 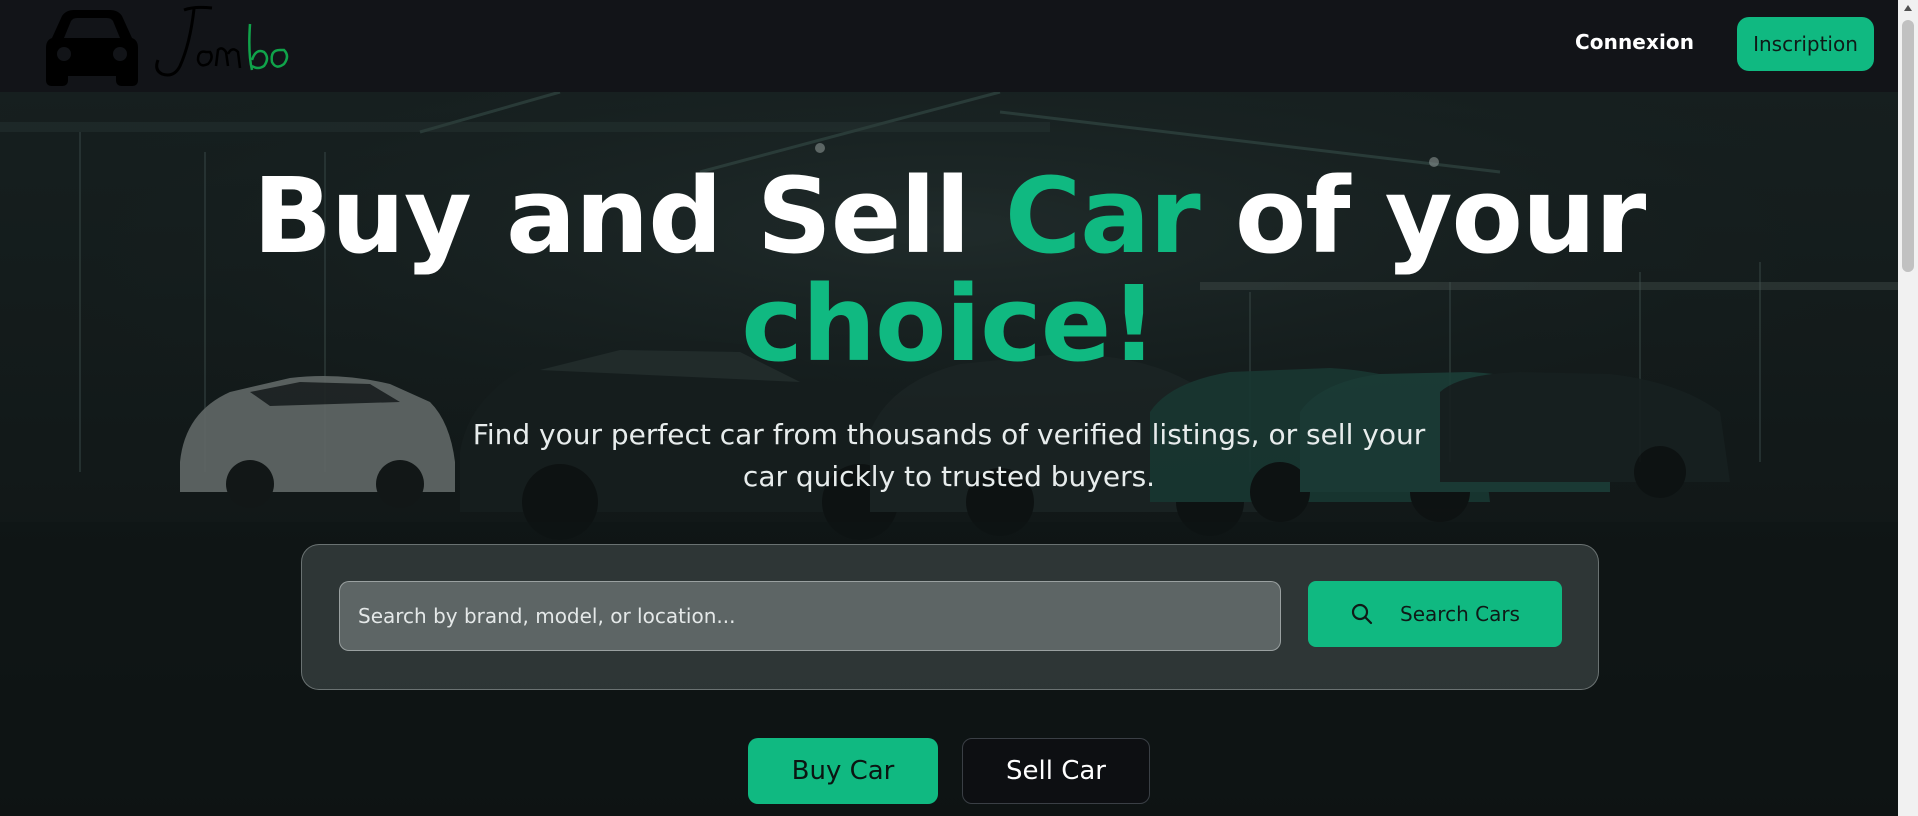 I want to click on headline-accent-car: Car, so click(x=1102, y=216).